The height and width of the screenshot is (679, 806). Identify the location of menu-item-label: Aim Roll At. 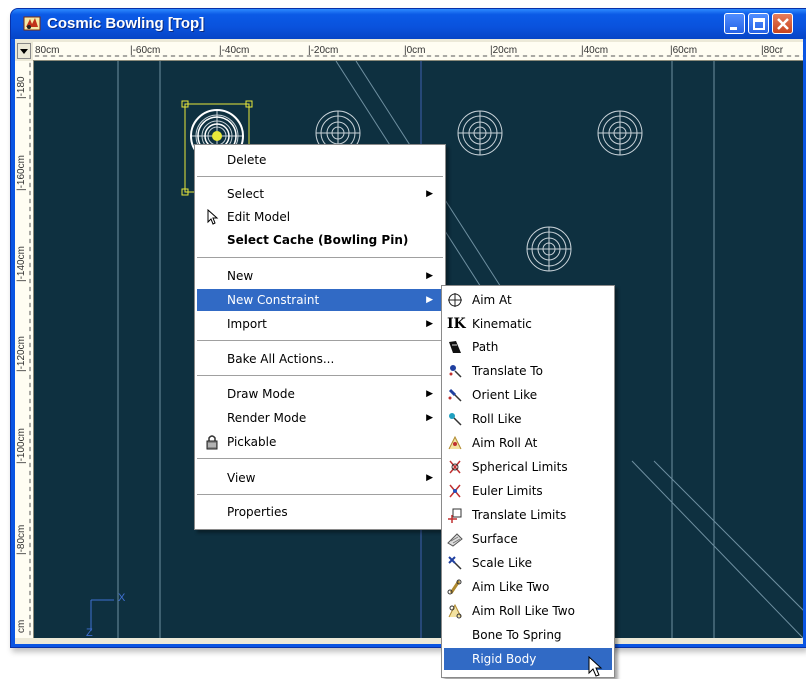
(505, 443).